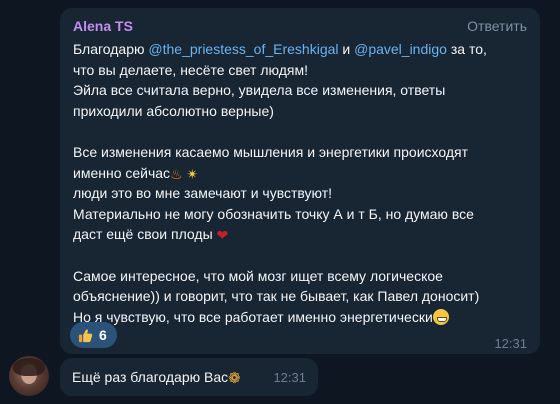  What do you see at coordinates (143, 234) in the screenshot?
I see `text-fragment: даст ещё свои плоды` at bounding box center [143, 234].